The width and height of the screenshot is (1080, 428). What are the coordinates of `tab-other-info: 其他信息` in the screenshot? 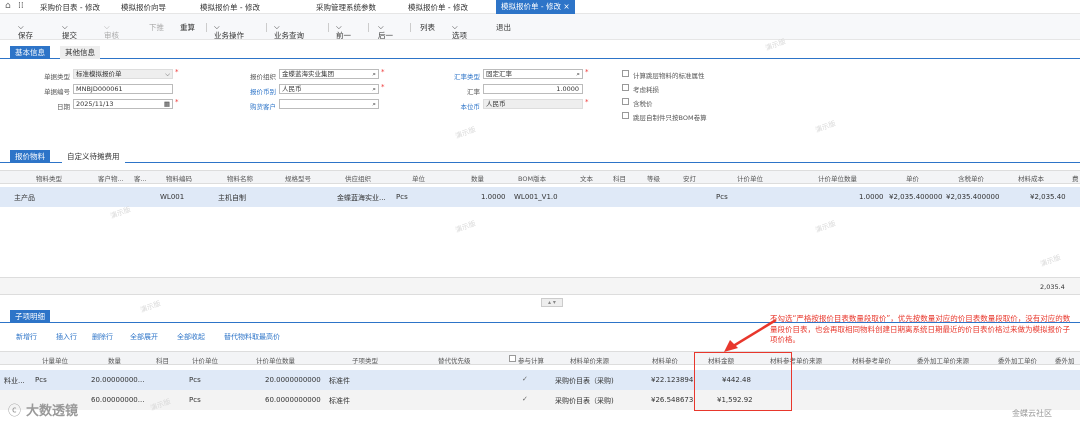 It's located at (80, 52).